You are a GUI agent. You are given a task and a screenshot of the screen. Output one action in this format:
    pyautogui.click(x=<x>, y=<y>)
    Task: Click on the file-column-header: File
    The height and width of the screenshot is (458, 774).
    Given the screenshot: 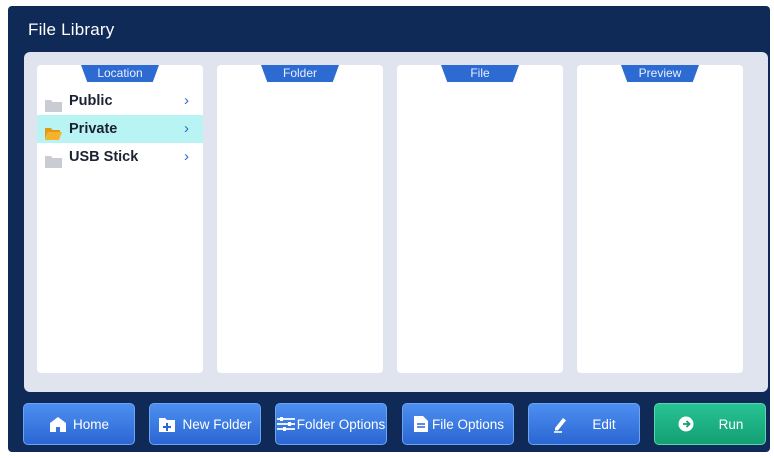 What is the action you would take?
    pyautogui.click(x=480, y=73)
    